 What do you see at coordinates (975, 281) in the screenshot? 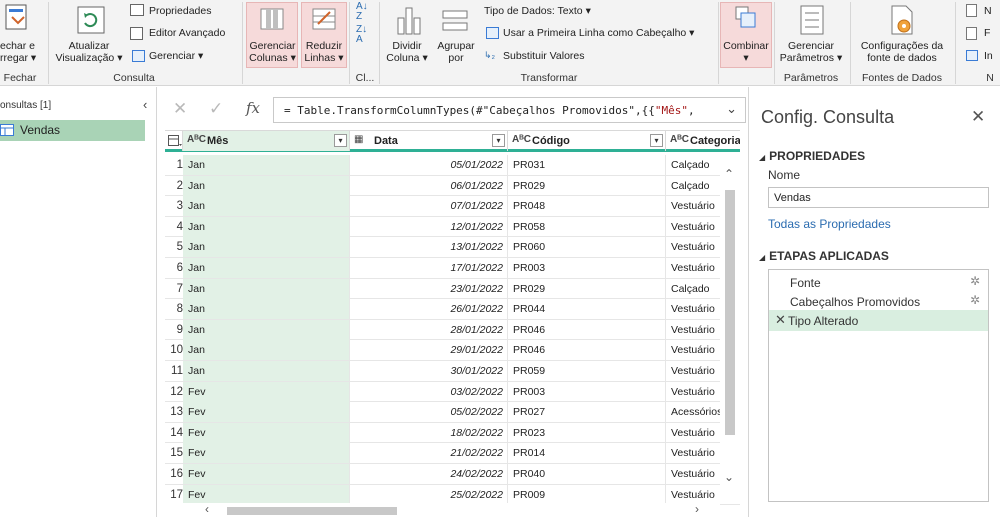
I see `gear-icon: ✲` at bounding box center [975, 281].